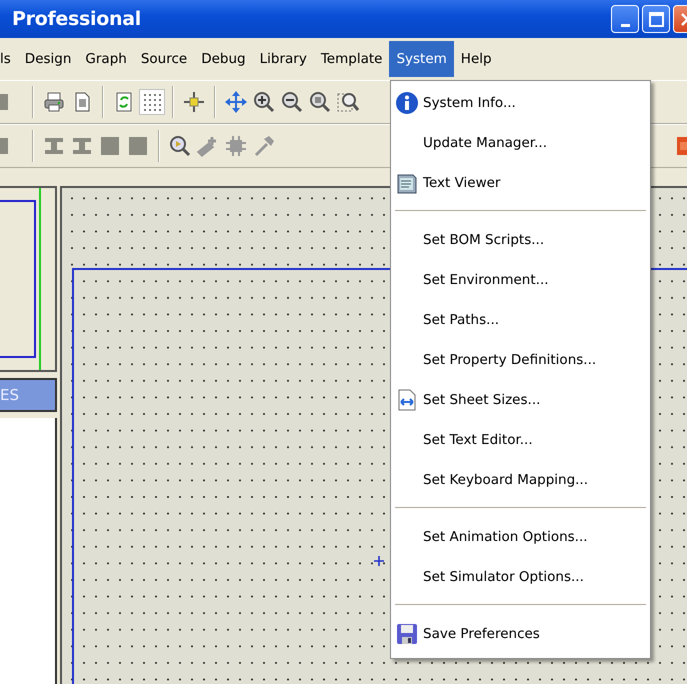  Describe the element at coordinates (48, 59) in the screenshot. I see `menu-item: Design` at that location.